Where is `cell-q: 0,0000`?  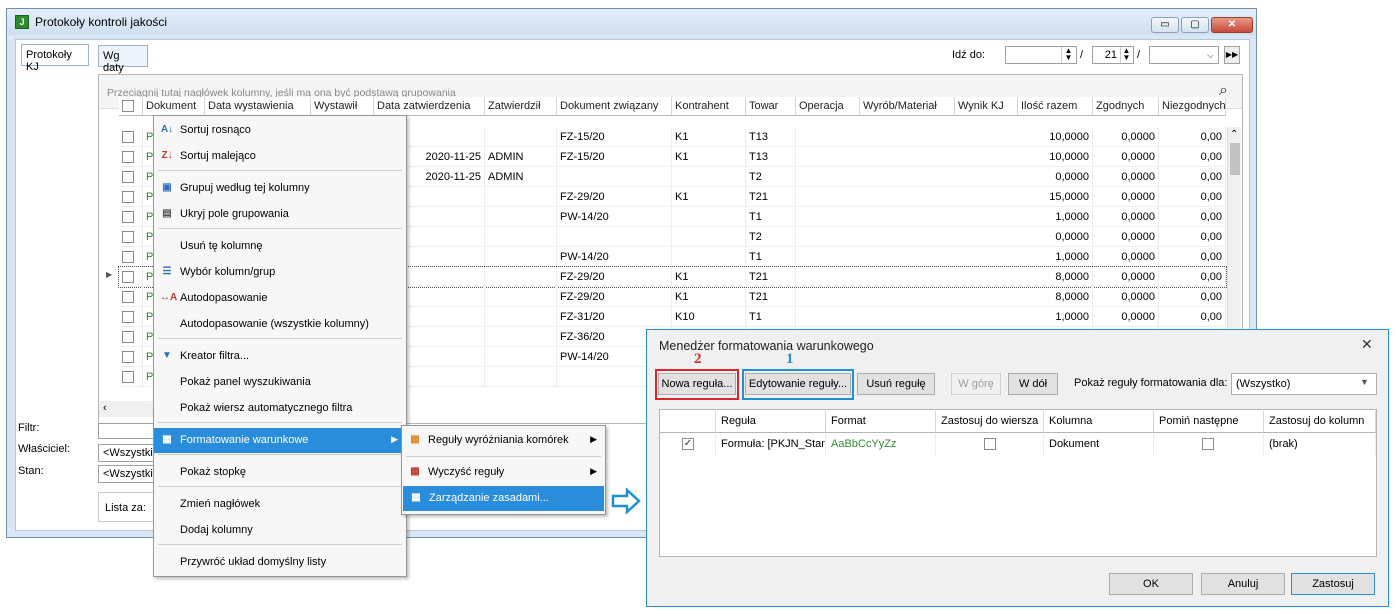 cell-q: 0,0000 is located at coordinates (1055, 177).